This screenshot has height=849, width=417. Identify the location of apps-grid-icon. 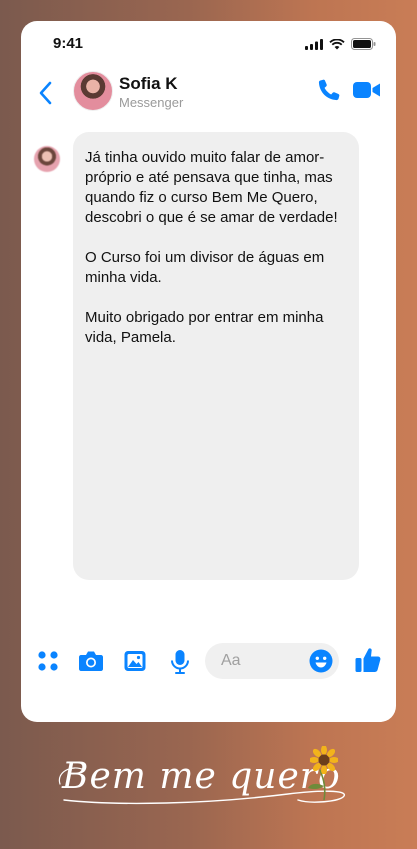
(48, 661).